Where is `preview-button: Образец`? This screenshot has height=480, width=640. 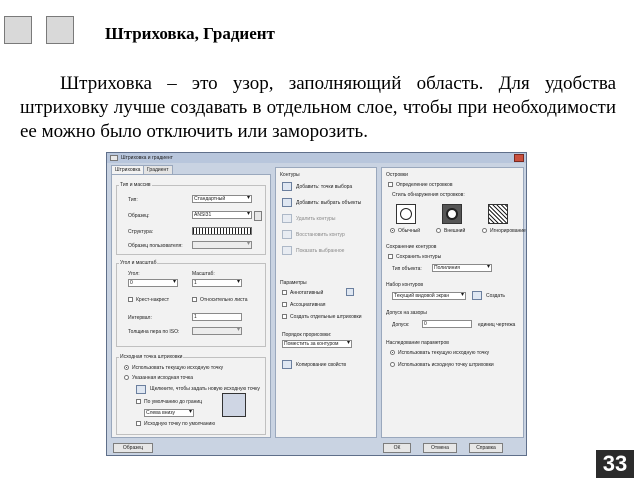 preview-button: Образец is located at coordinates (133, 448).